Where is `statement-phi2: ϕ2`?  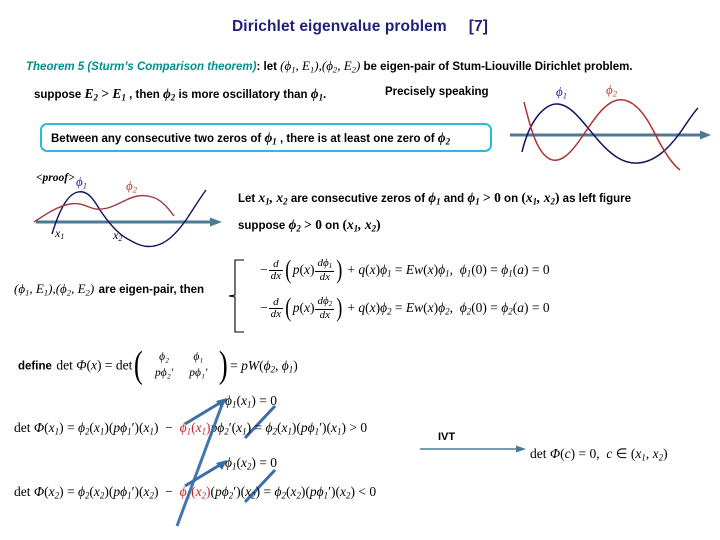 statement-phi2: ϕ2 is located at coordinates (444, 138).